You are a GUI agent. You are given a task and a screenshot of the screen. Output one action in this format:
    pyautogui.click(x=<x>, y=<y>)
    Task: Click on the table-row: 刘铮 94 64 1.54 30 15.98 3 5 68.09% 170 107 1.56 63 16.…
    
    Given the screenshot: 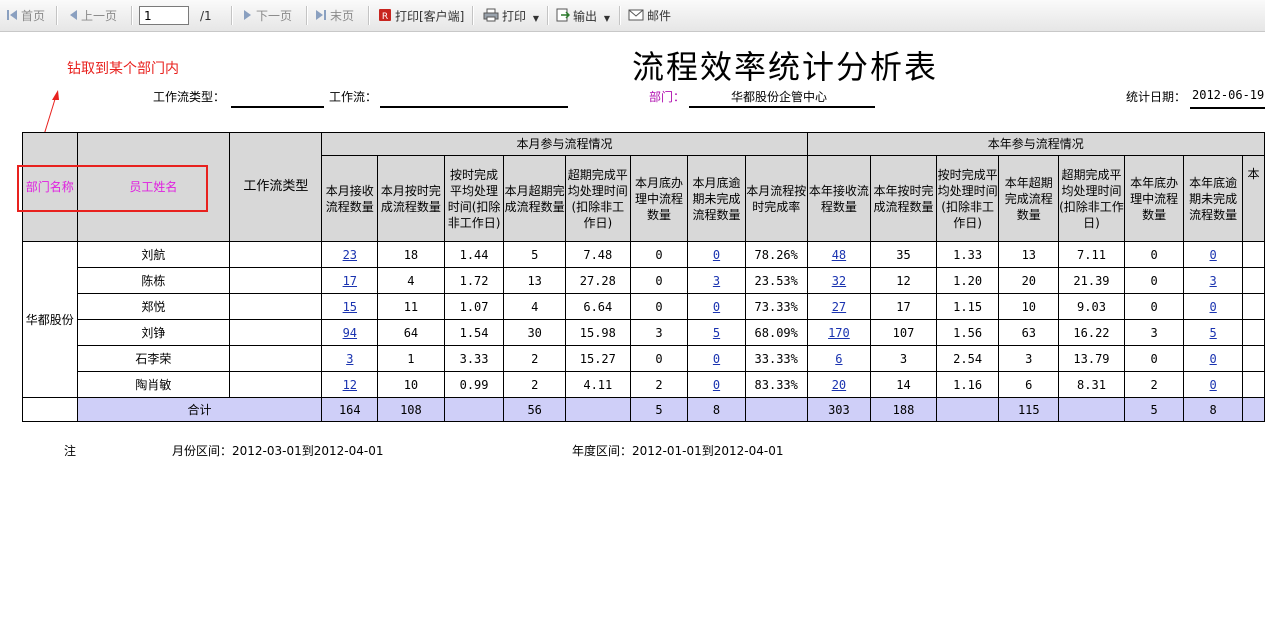 What is the action you would take?
    pyautogui.click(x=644, y=332)
    